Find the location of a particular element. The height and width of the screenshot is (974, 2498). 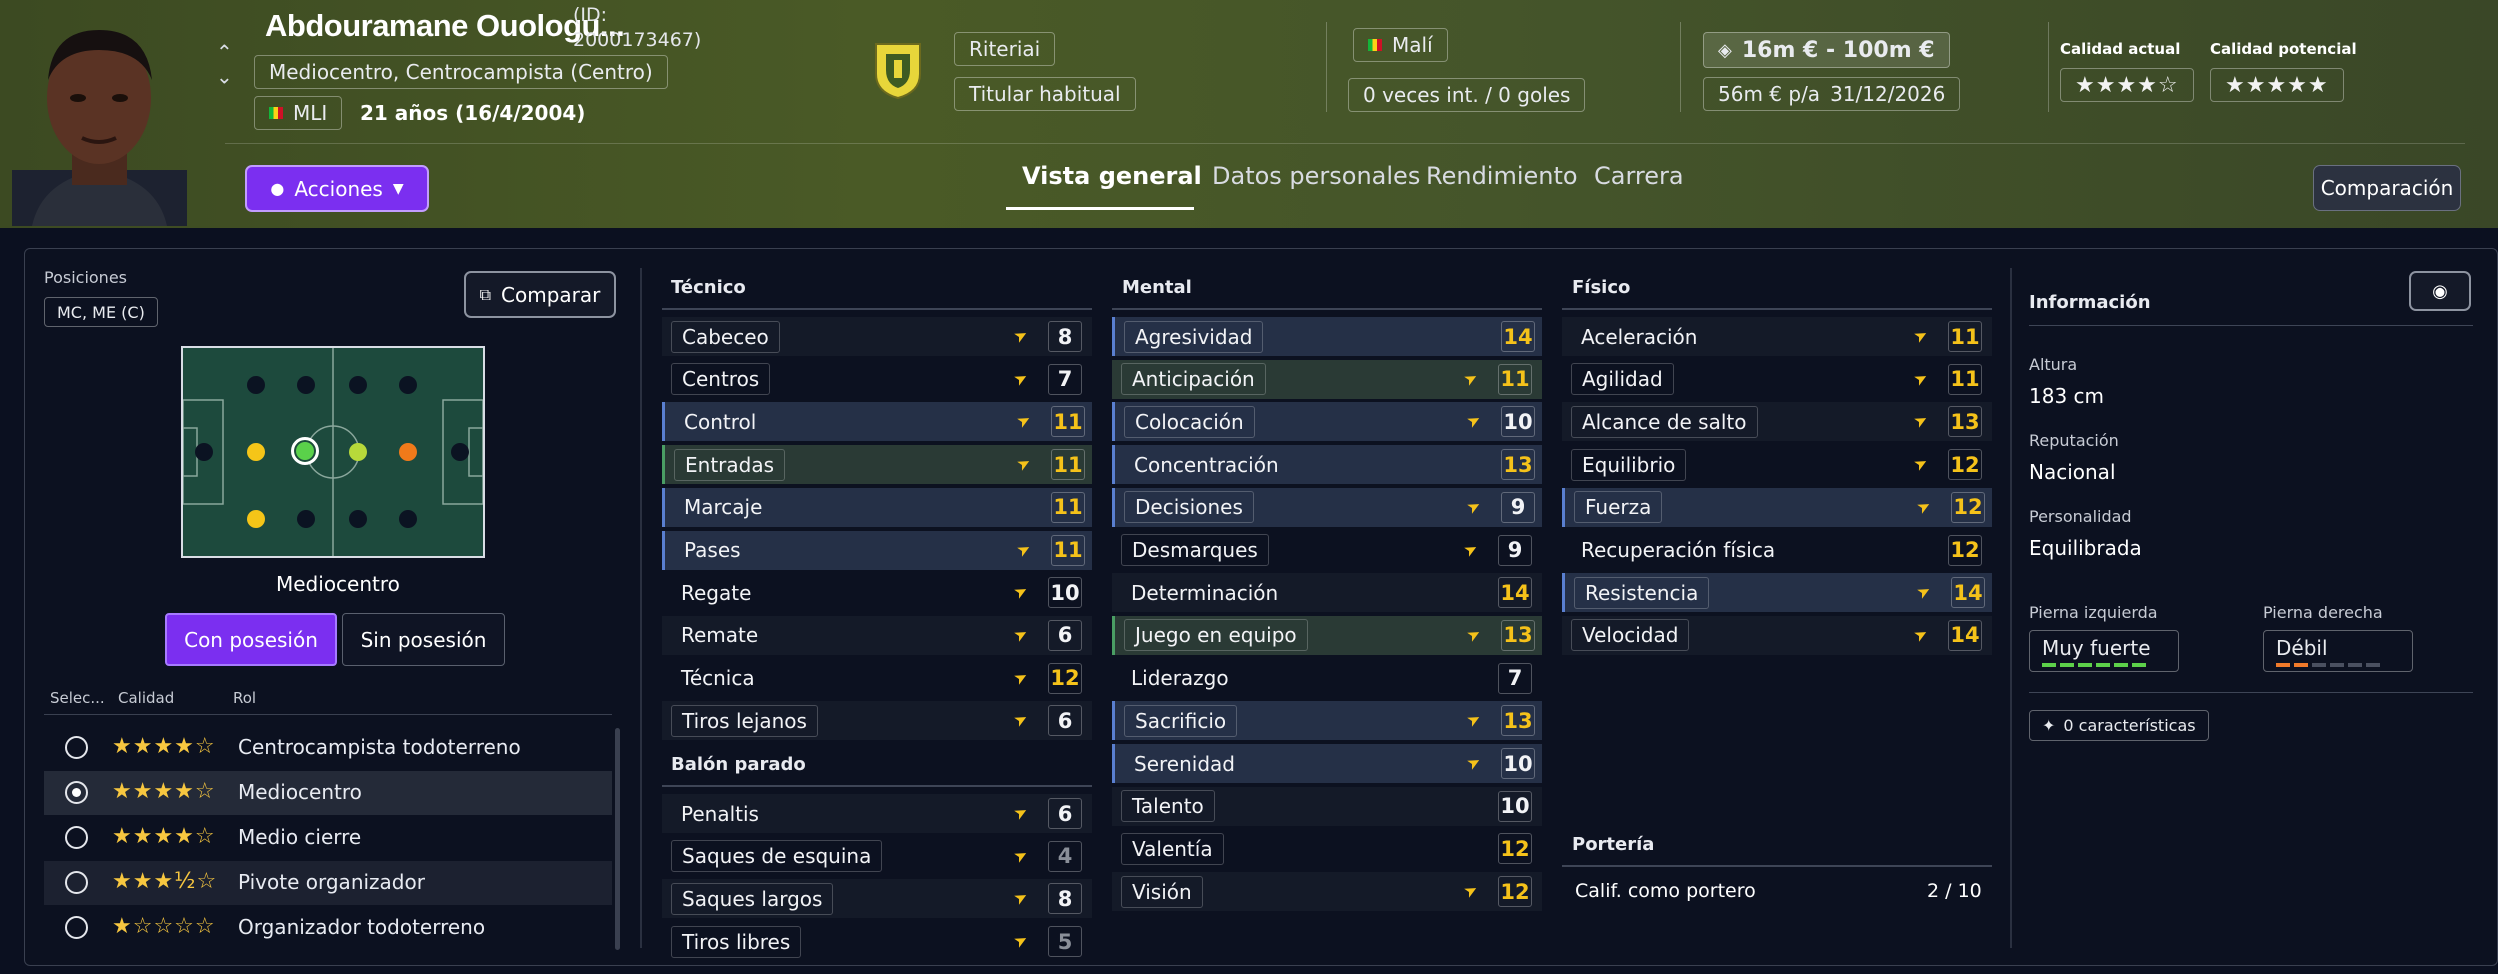

attribute-row: Liderazgo 7 is located at coordinates (1327, 678).